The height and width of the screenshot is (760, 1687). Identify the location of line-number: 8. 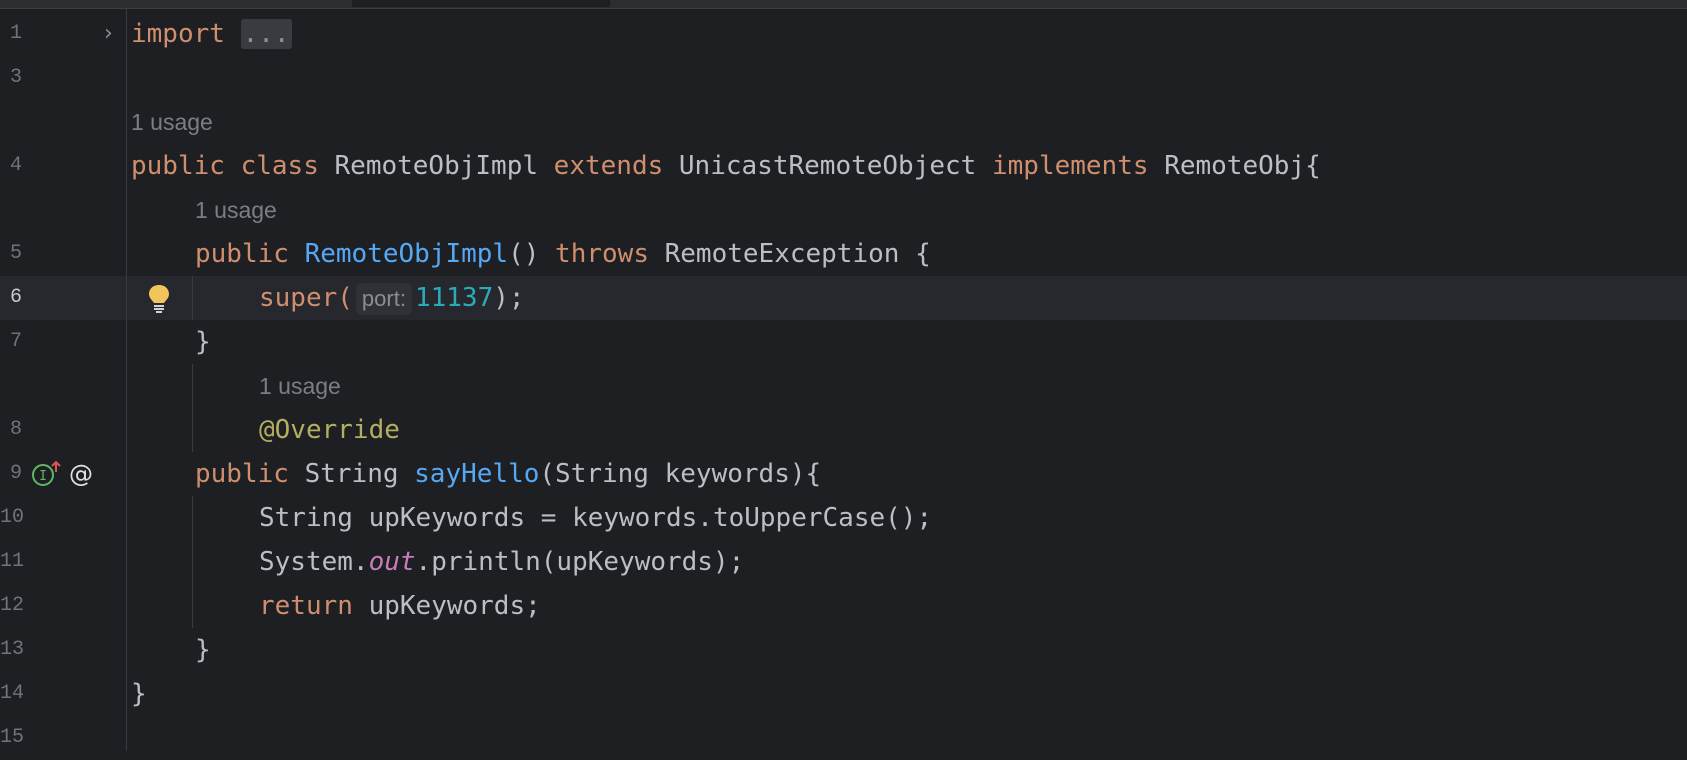
(15, 429).